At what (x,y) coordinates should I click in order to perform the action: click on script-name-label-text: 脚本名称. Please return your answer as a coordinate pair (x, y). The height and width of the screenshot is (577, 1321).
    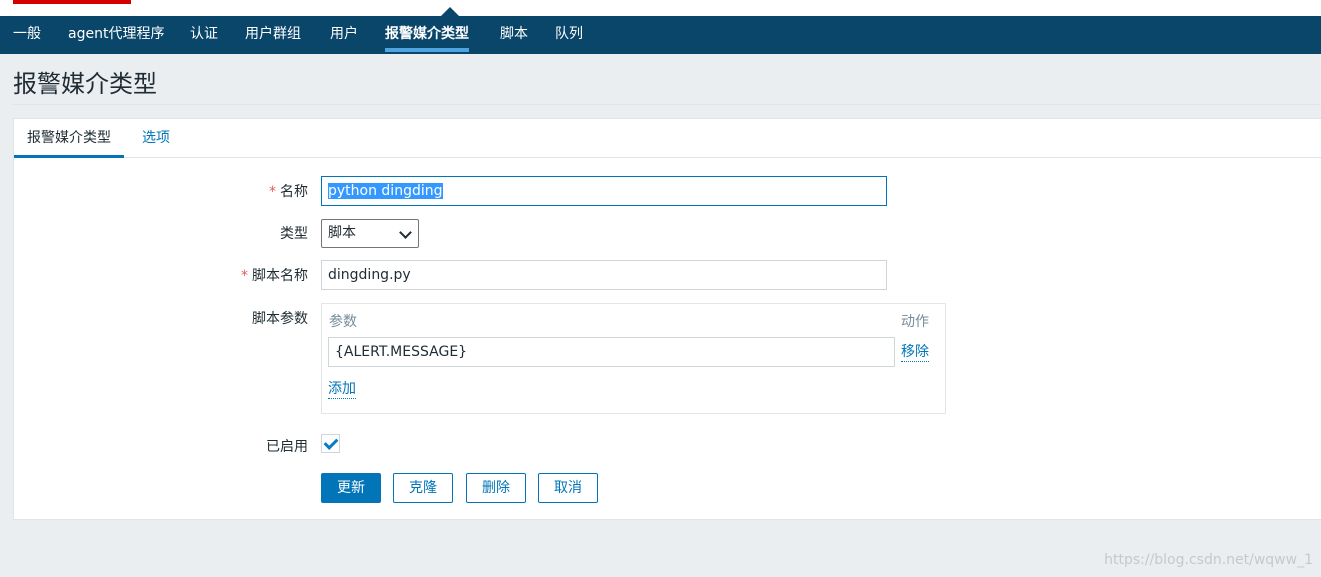
    Looking at the image, I should click on (280, 276).